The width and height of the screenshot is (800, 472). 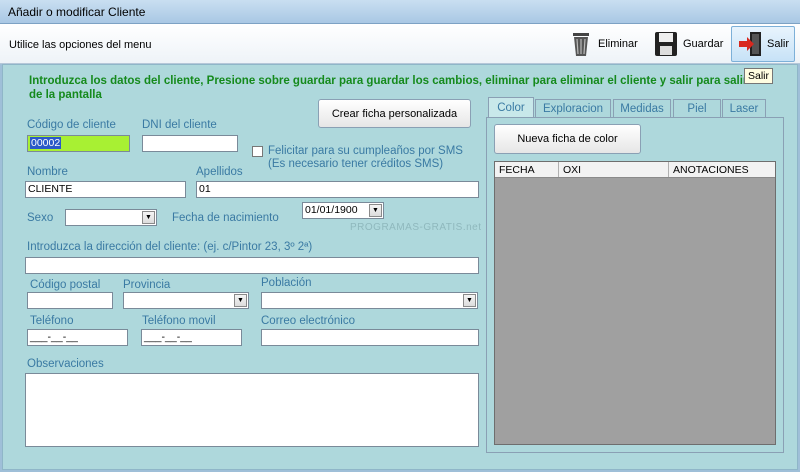 I want to click on sms-label: Felicitar para su cumpleaños por SMS, so click(x=365, y=151).